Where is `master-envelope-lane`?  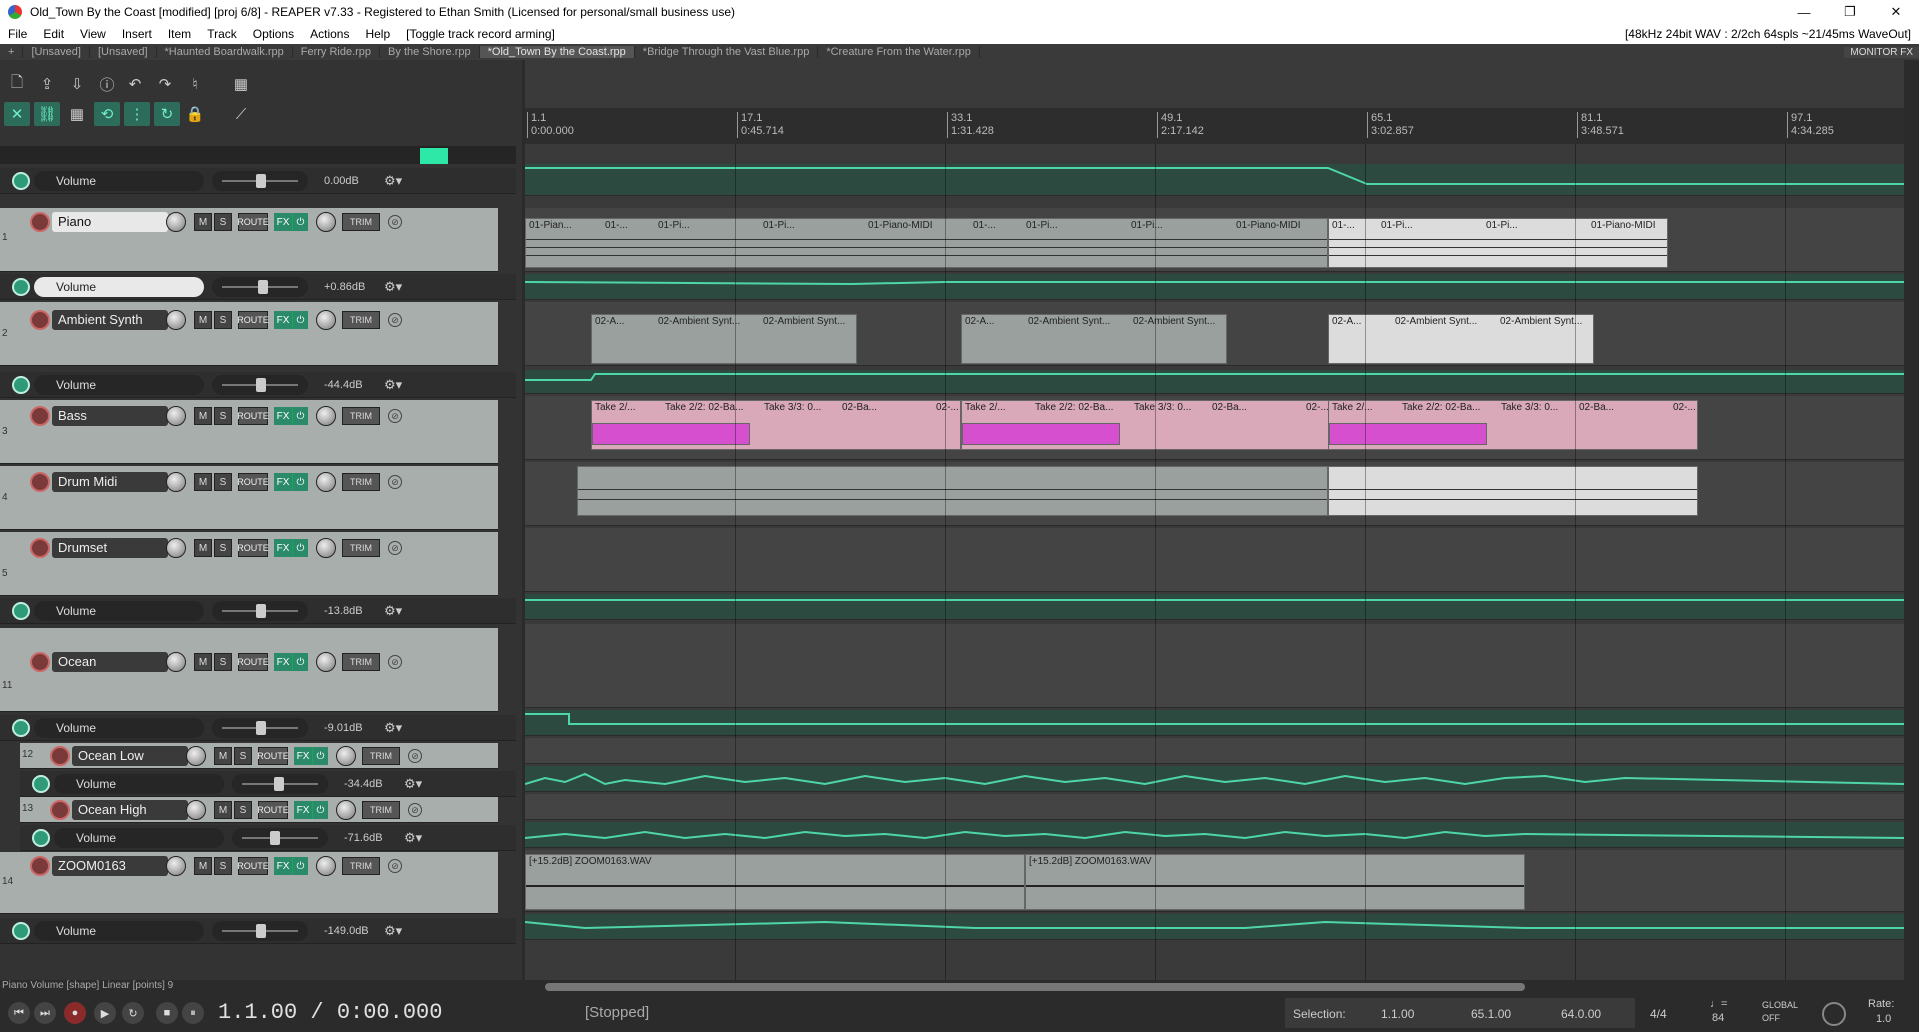 master-envelope-lane is located at coordinates (1214, 180).